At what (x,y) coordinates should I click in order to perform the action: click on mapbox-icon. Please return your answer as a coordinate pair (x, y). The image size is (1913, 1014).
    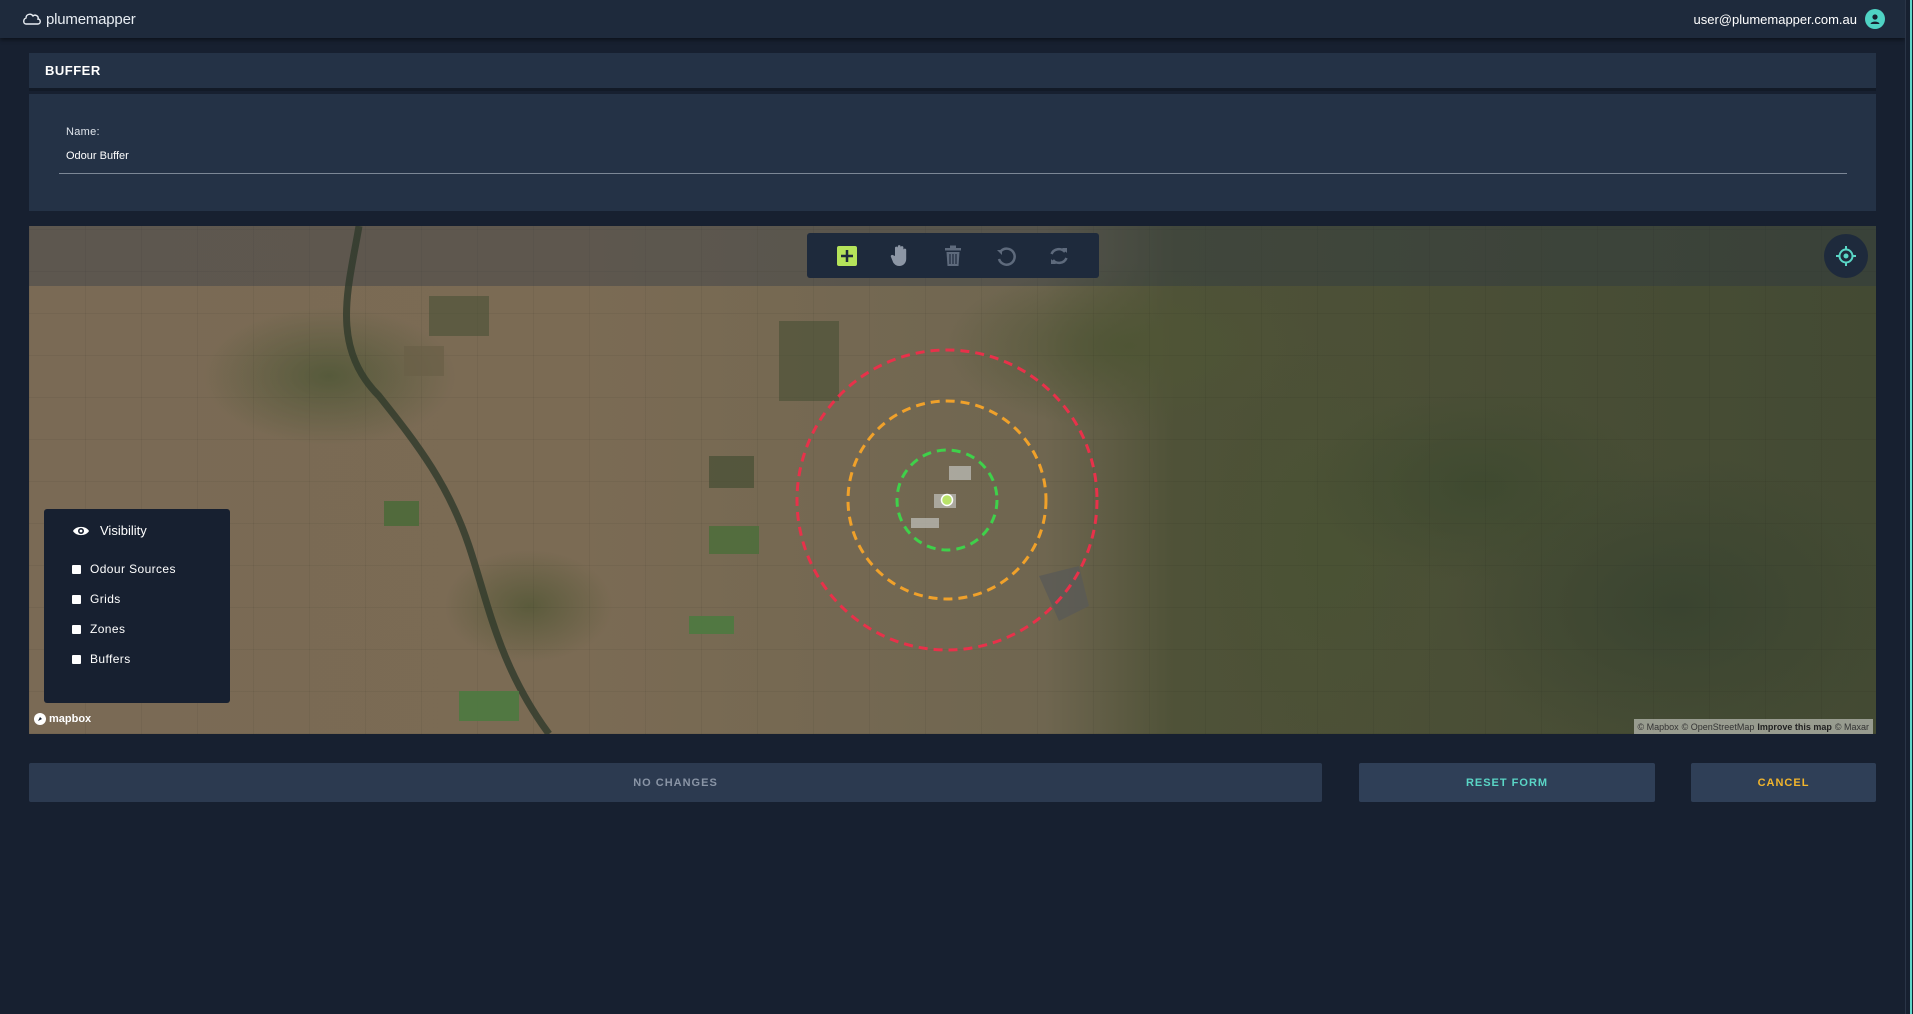
    Looking at the image, I should click on (40, 719).